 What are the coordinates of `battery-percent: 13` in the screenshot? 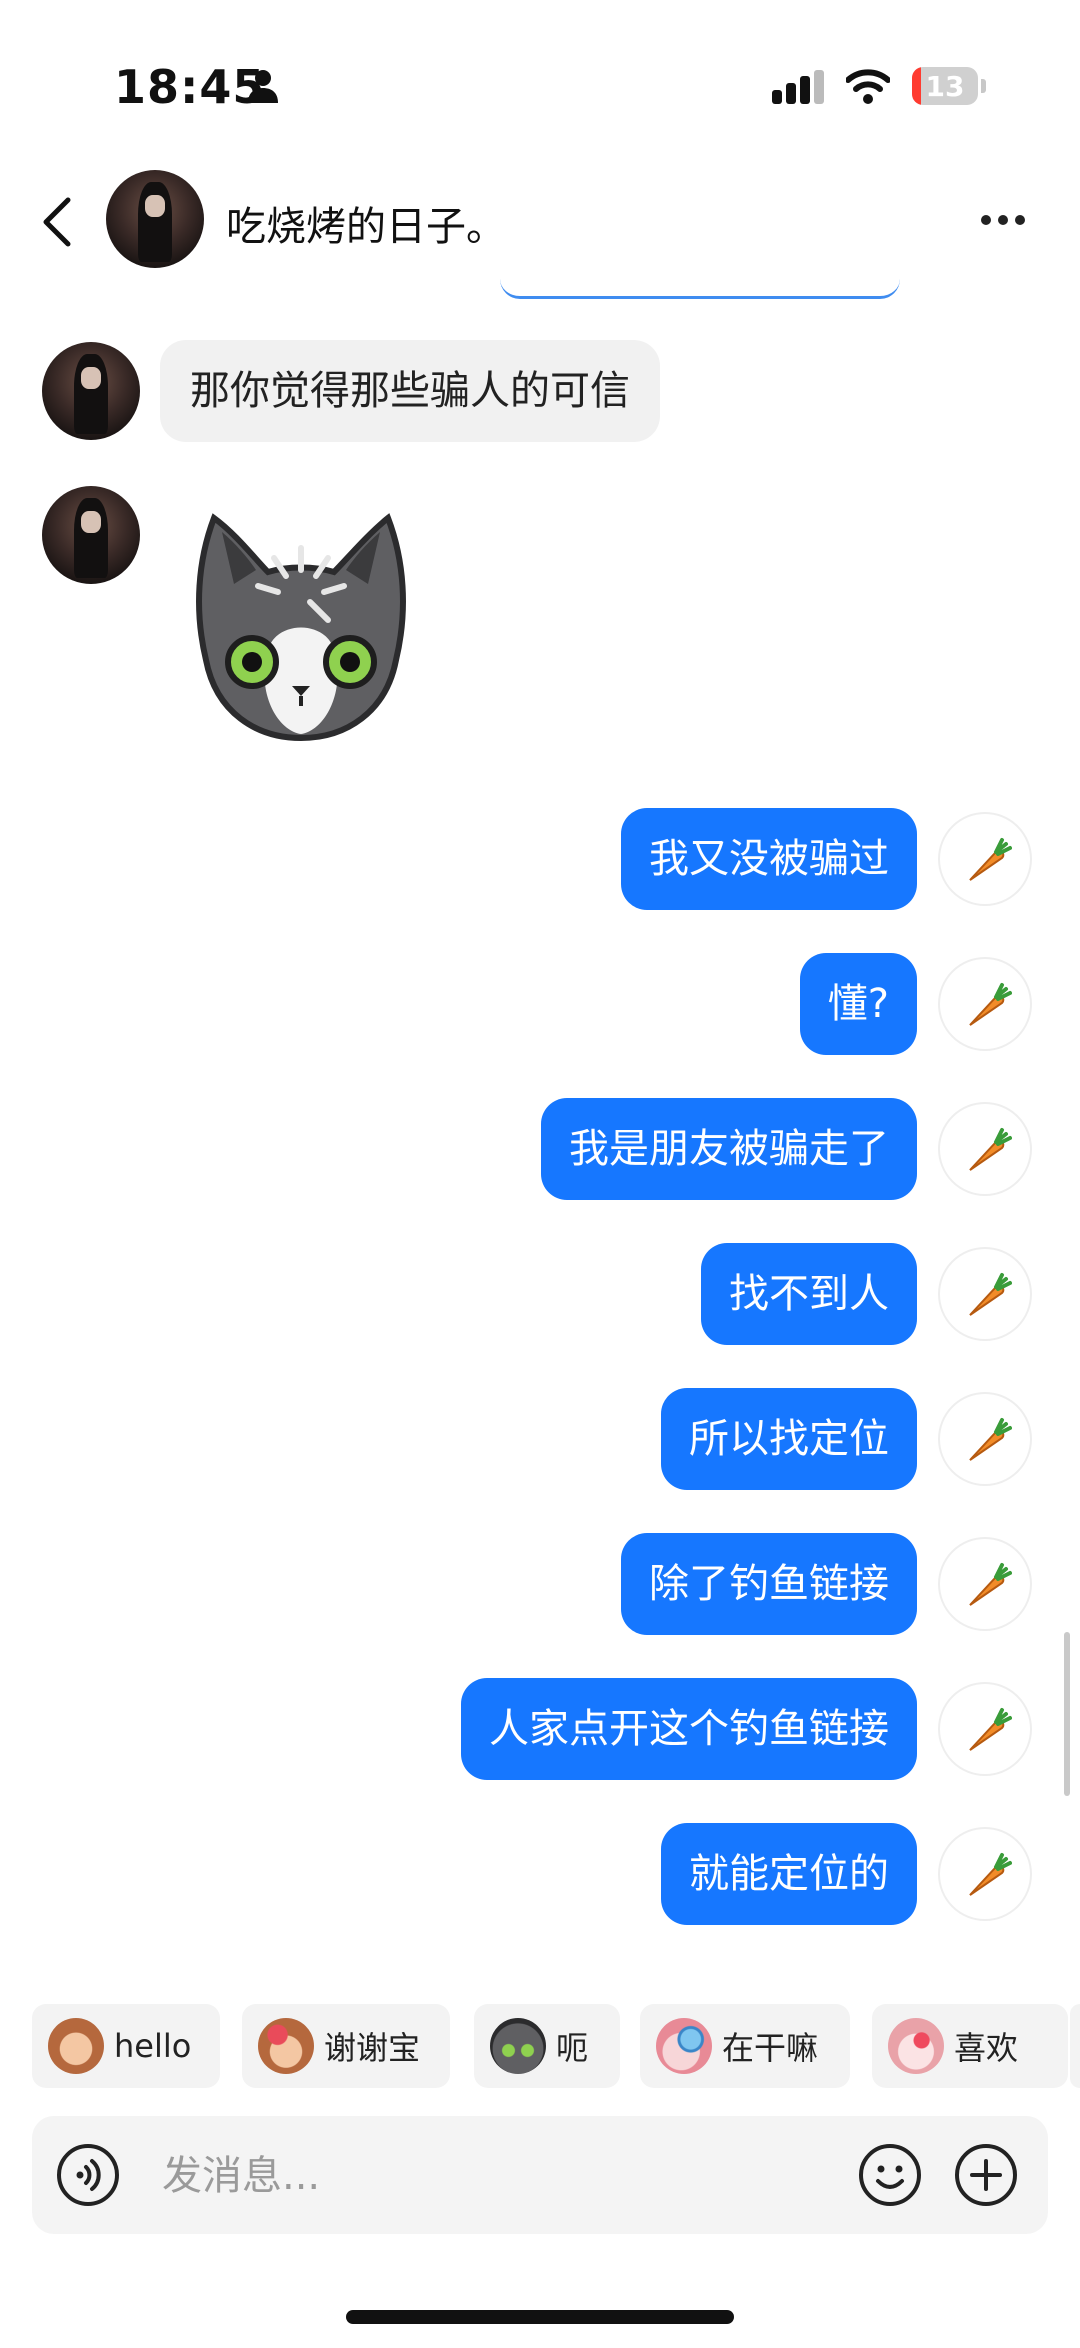 It's located at (945, 86).